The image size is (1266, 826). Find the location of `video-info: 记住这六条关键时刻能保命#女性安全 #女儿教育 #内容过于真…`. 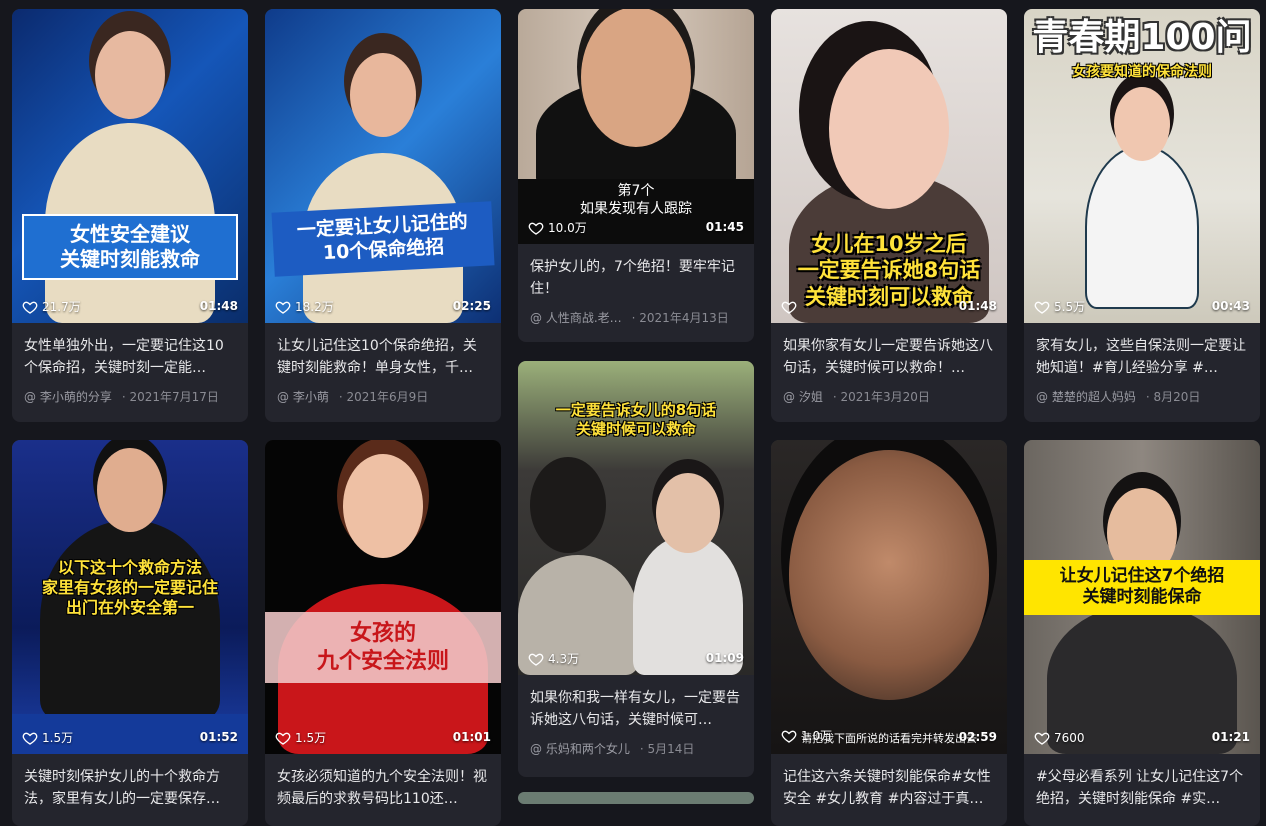

video-info: 记住这六条关键时刻能保命#女性安全 #女儿教育 #内容过于真… is located at coordinates (889, 790).